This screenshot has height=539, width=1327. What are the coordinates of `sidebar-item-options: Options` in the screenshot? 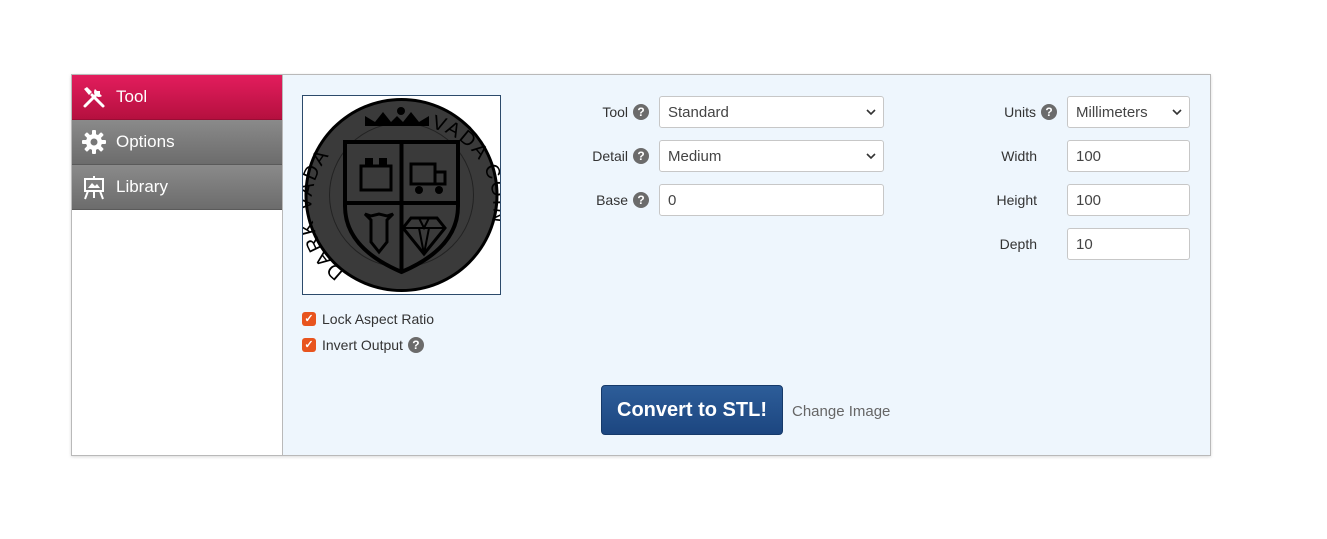 It's located at (177, 142).